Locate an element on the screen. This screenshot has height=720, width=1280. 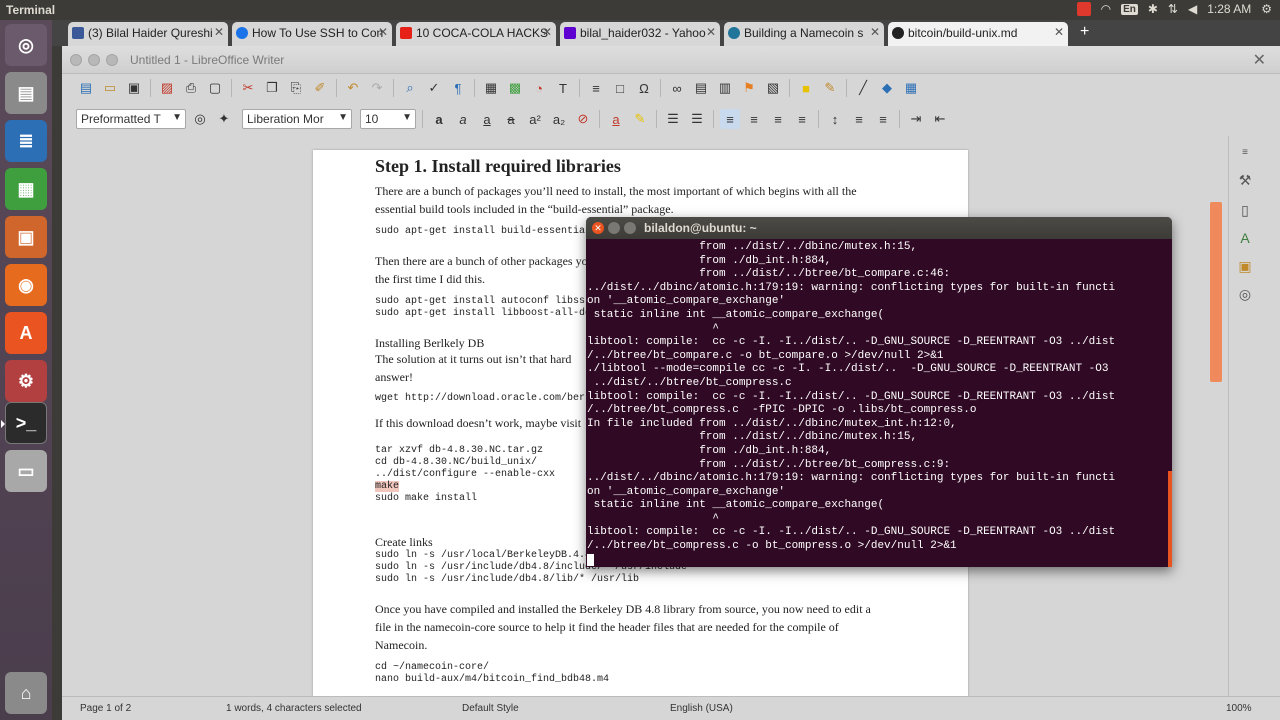
browser-tab: 10 COCA-COLA HACKS ✕ is located at coordinates (476, 34).